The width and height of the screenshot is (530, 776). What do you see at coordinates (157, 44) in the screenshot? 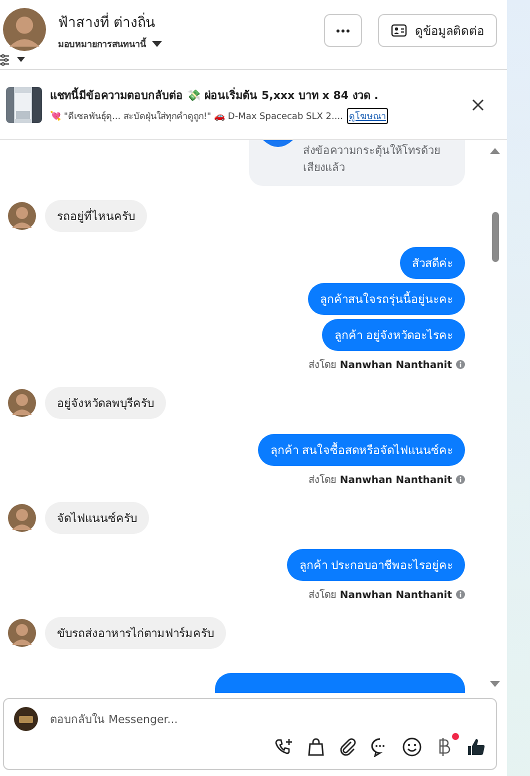
I see `caret-icon` at bounding box center [157, 44].